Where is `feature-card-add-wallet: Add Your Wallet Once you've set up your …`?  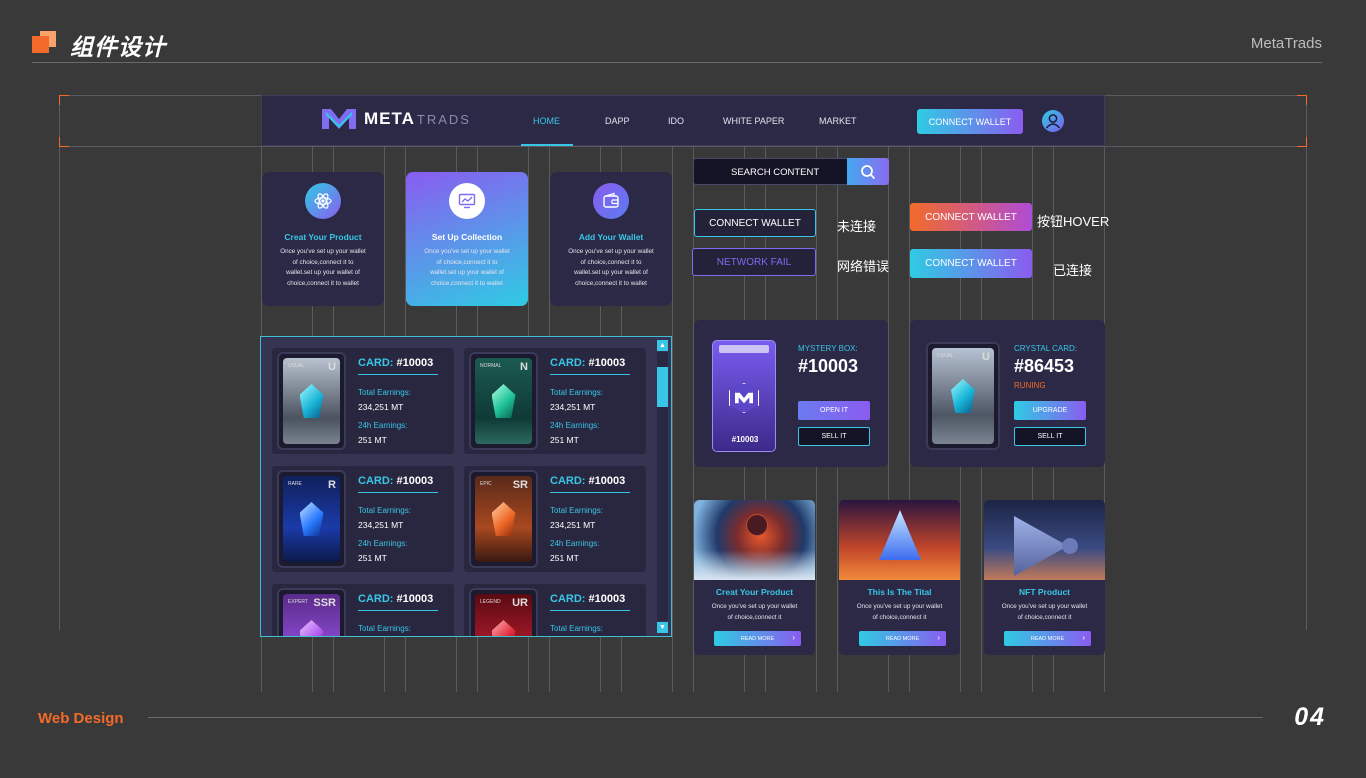
feature-card-add-wallet: Add Your Wallet Once you've set up your … is located at coordinates (611, 239).